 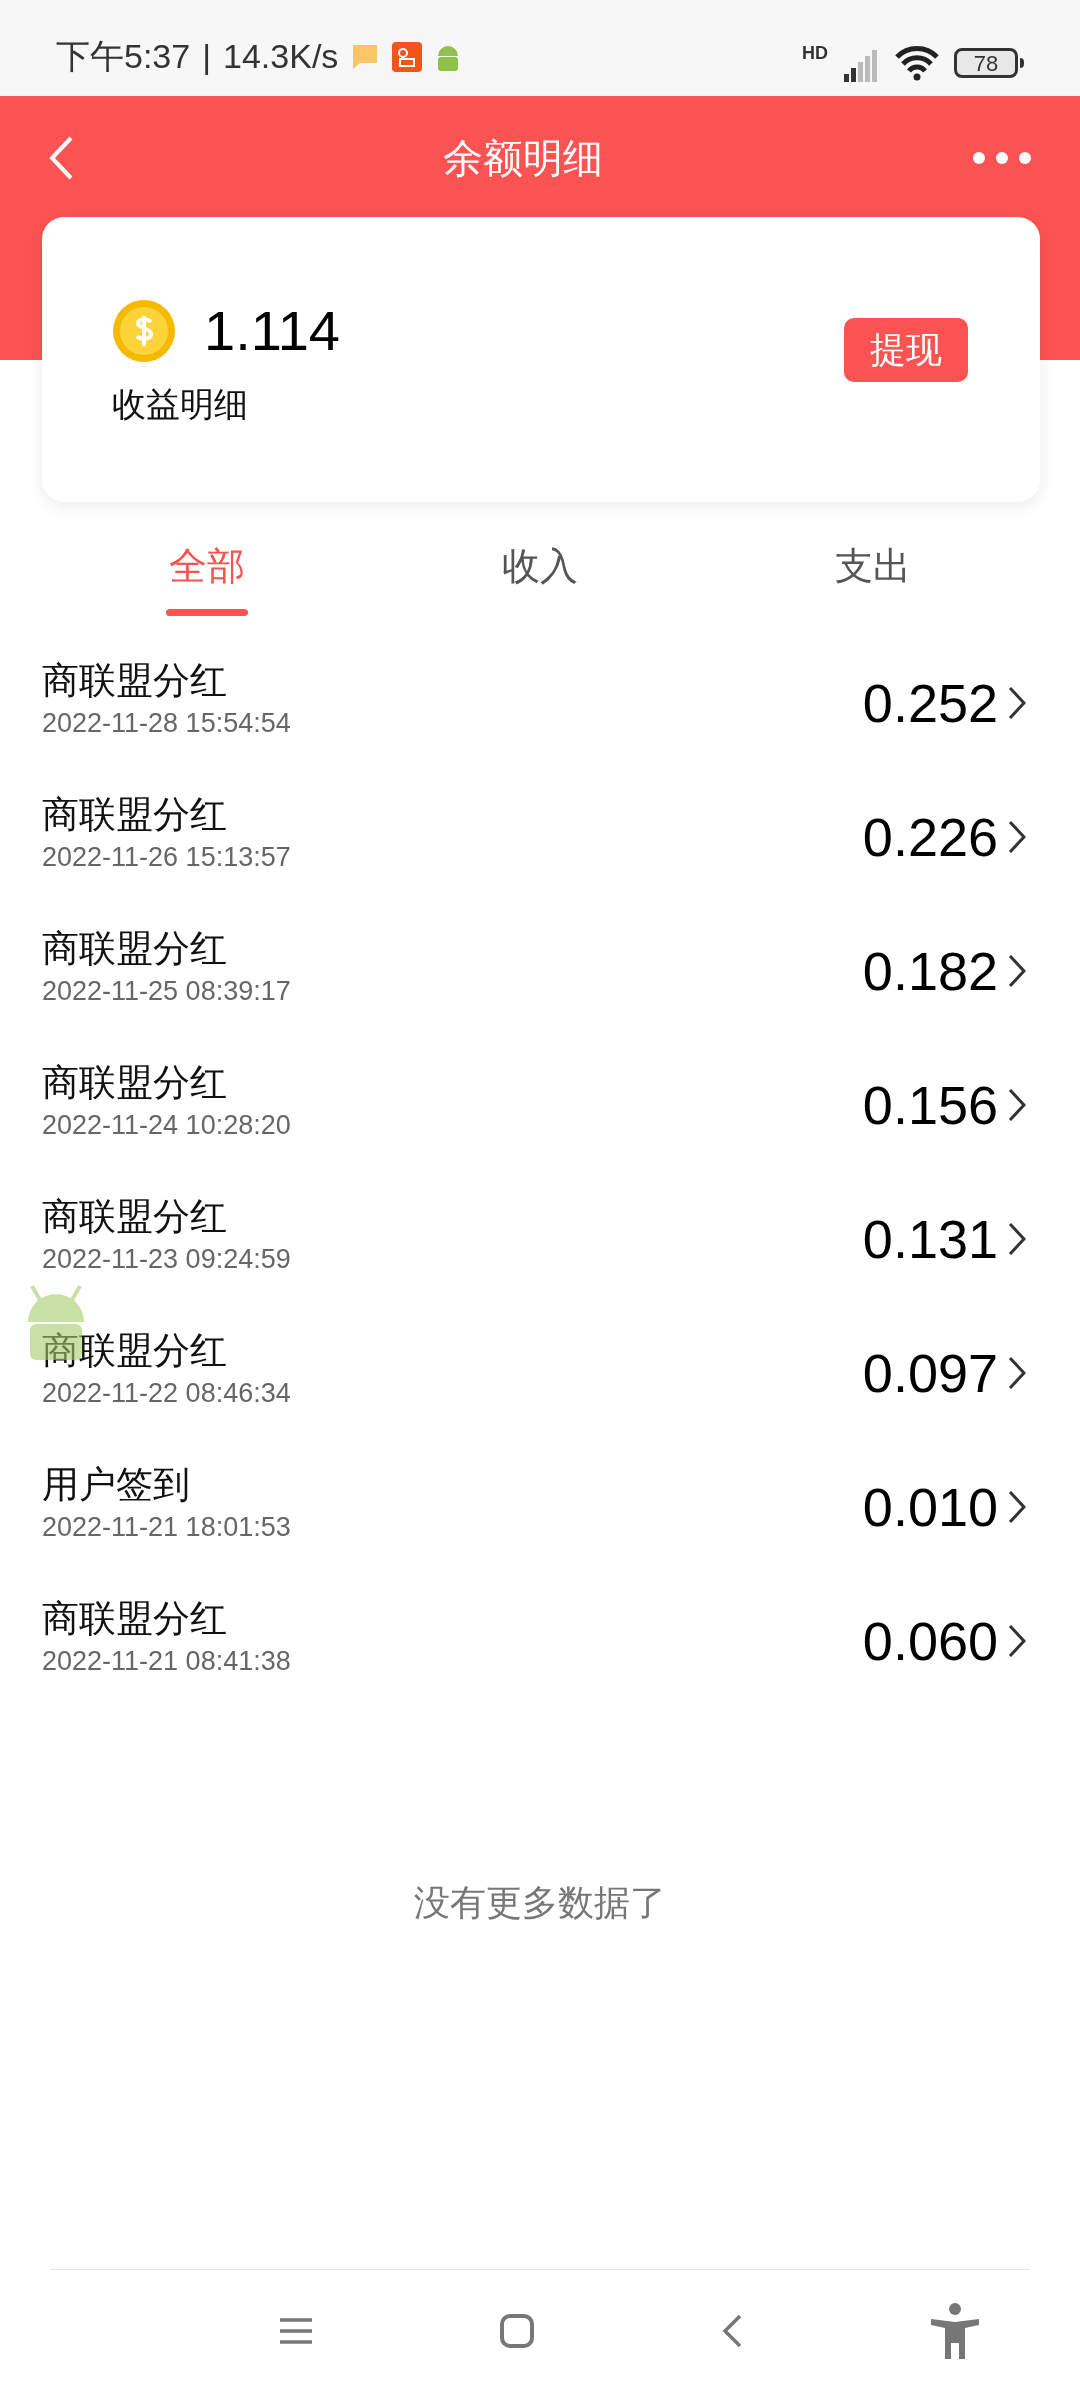 What do you see at coordinates (930, 1641) in the screenshot?
I see `record-amount: 0.060` at bounding box center [930, 1641].